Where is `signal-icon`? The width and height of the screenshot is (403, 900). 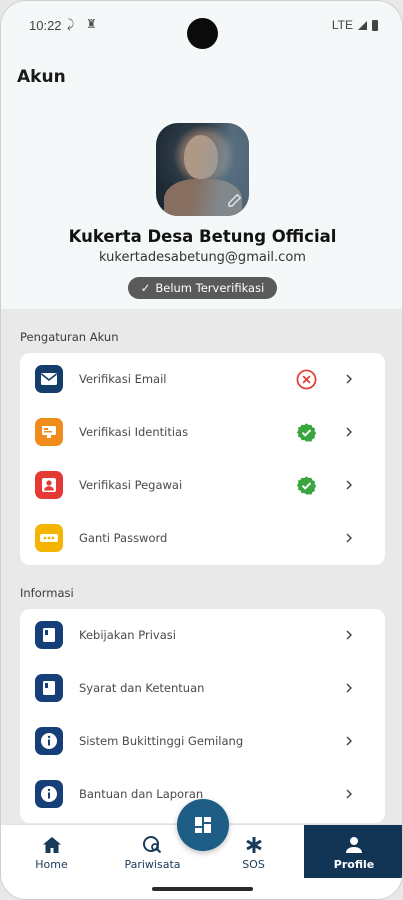
signal-icon is located at coordinates (362, 25).